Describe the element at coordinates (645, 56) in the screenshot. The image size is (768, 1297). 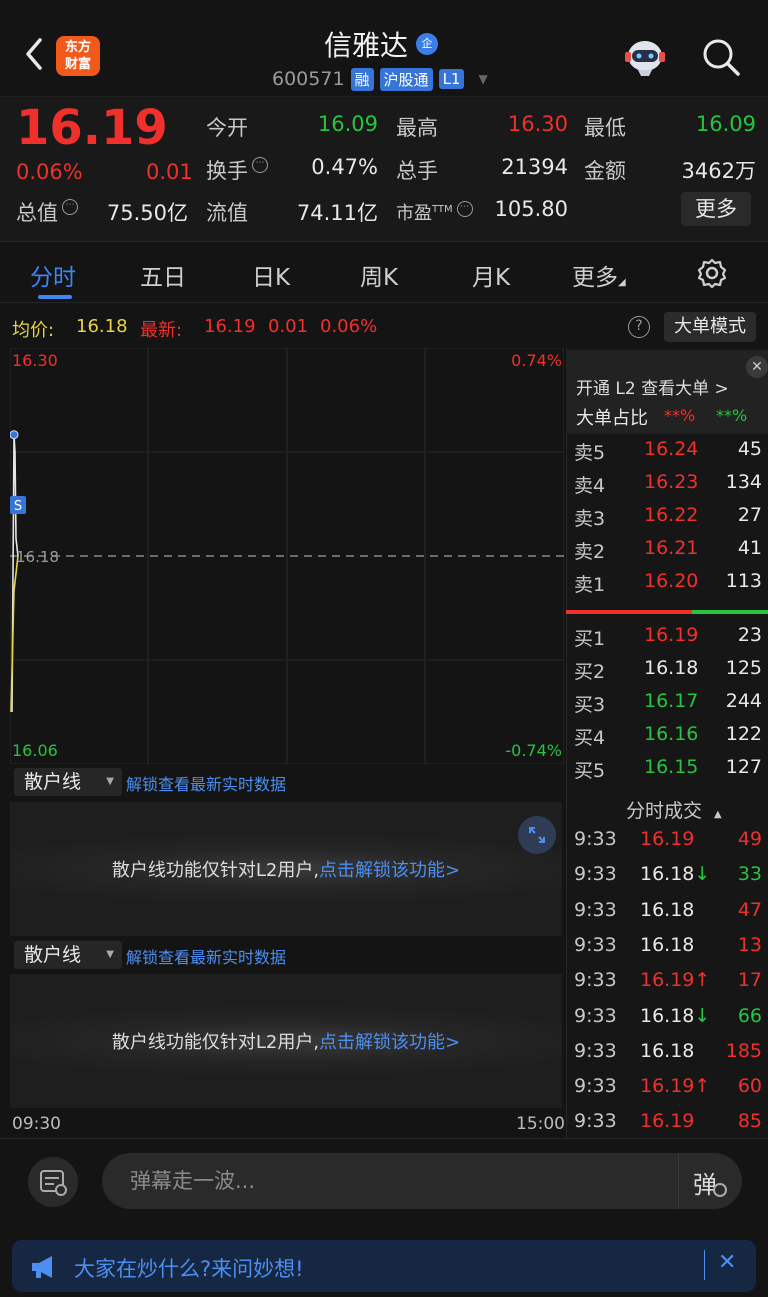
I see `robot-assistant-icon` at that location.